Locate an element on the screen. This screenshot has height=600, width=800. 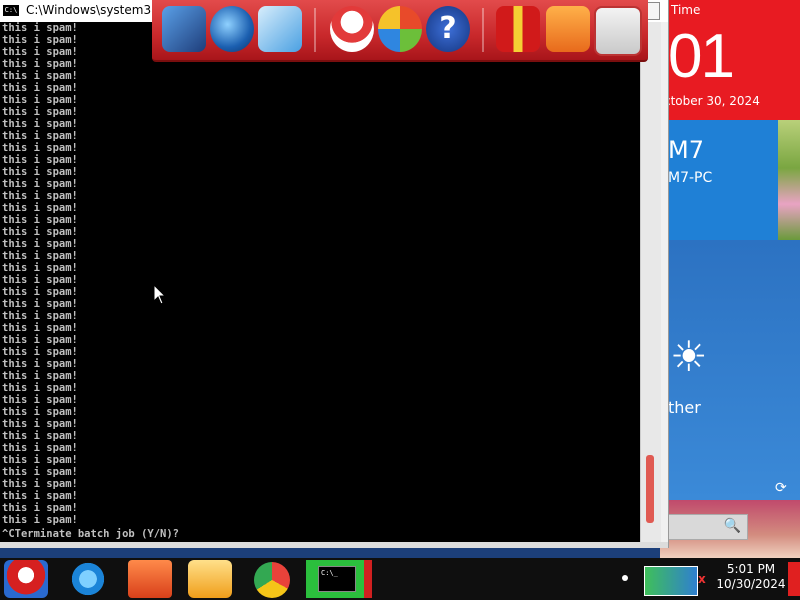
user-gadget: M7 M7-PC is located at coordinates (719, 180).